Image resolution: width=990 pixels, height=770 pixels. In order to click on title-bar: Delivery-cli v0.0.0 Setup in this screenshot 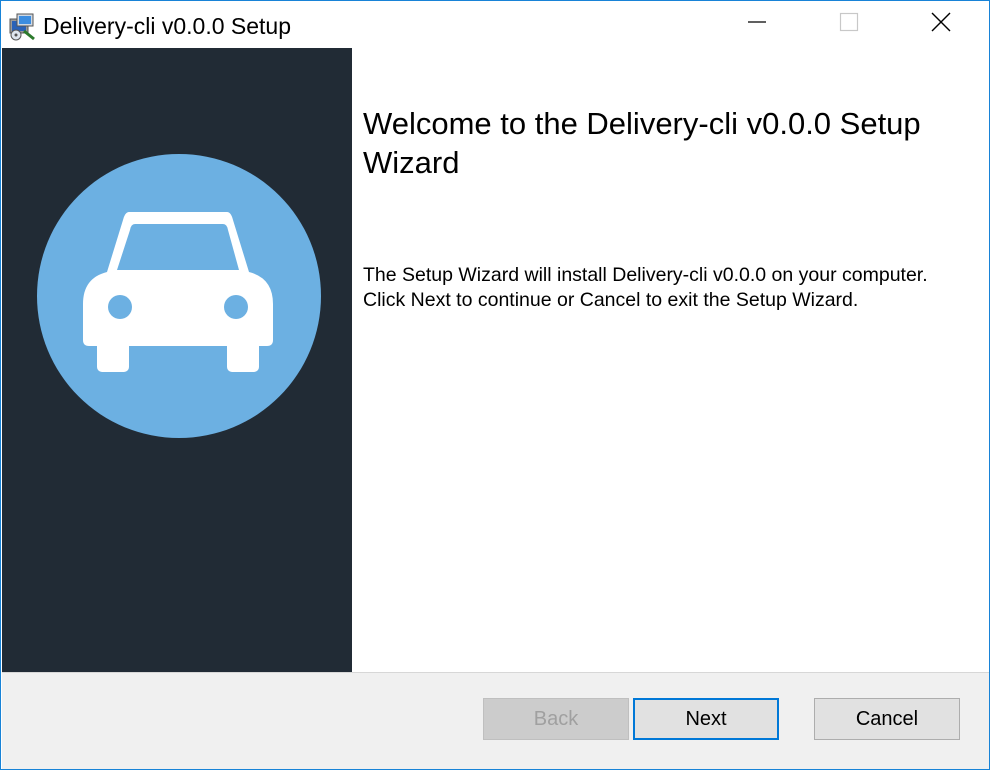, I will do `click(495, 24)`.